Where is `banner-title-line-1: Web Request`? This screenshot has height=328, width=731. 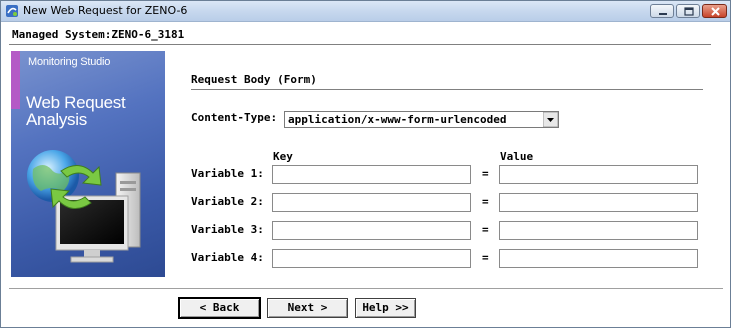
banner-title-line-1: Web Request is located at coordinates (76, 102).